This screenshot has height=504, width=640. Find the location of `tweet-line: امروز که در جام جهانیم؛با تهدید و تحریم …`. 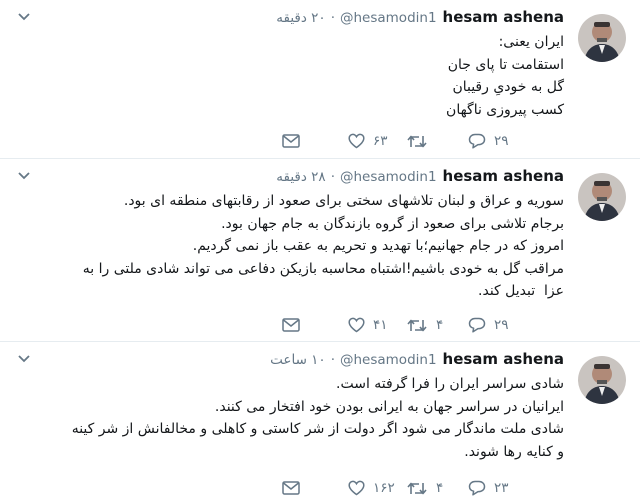

tweet-line: امروز که در جام جهانیم؛با تهدید و تحریم … is located at coordinates (378, 246).